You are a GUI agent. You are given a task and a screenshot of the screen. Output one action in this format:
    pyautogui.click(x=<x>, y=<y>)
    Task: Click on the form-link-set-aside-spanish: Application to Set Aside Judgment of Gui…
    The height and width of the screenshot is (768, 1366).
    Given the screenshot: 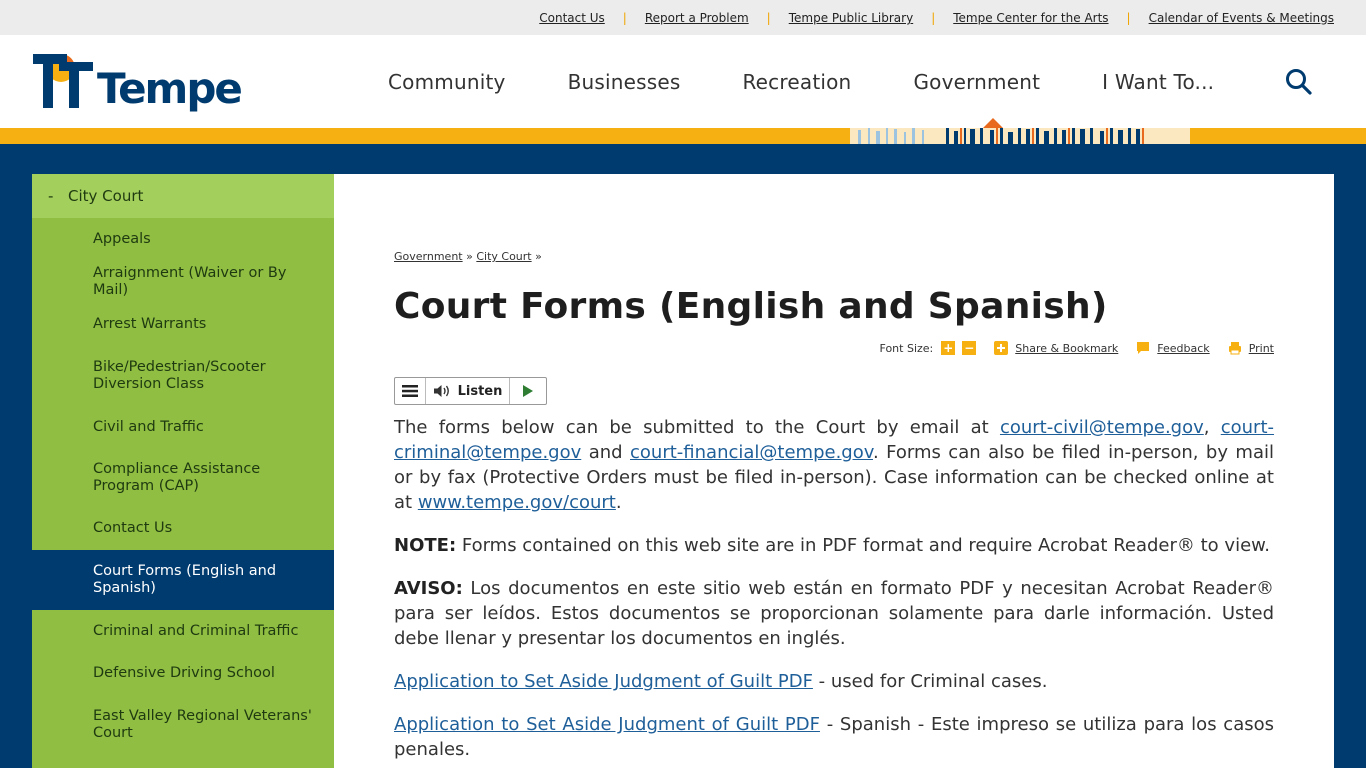 What is the action you would take?
    pyautogui.click(x=607, y=724)
    